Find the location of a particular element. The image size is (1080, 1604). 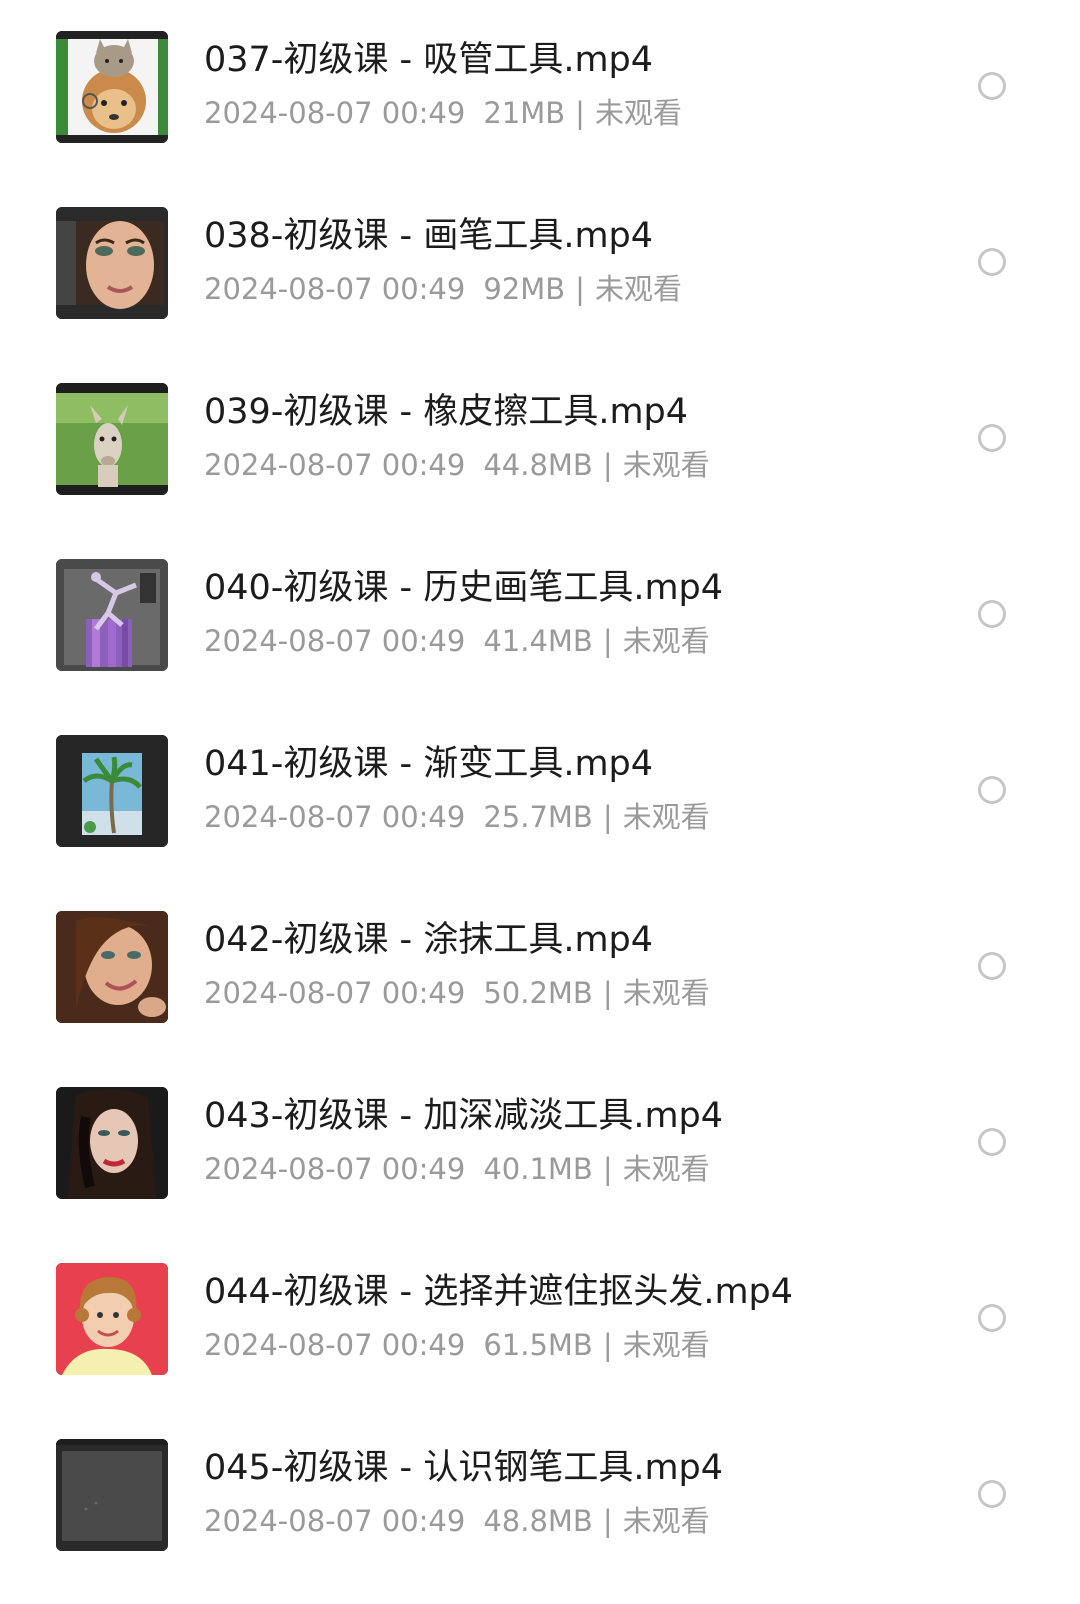

file-meta: 2024-08-07 00:49 25.7MB | 未观看 is located at coordinates (457, 817).